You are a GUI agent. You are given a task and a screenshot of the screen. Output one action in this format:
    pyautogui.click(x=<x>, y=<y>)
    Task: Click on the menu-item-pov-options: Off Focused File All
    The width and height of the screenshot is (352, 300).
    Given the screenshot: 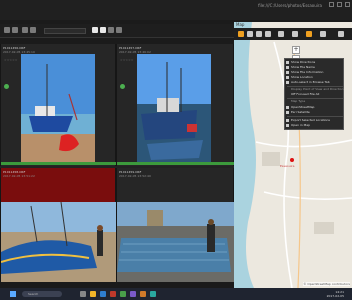 What is the action you would take?
    pyautogui.click(x=315, y=94)
    